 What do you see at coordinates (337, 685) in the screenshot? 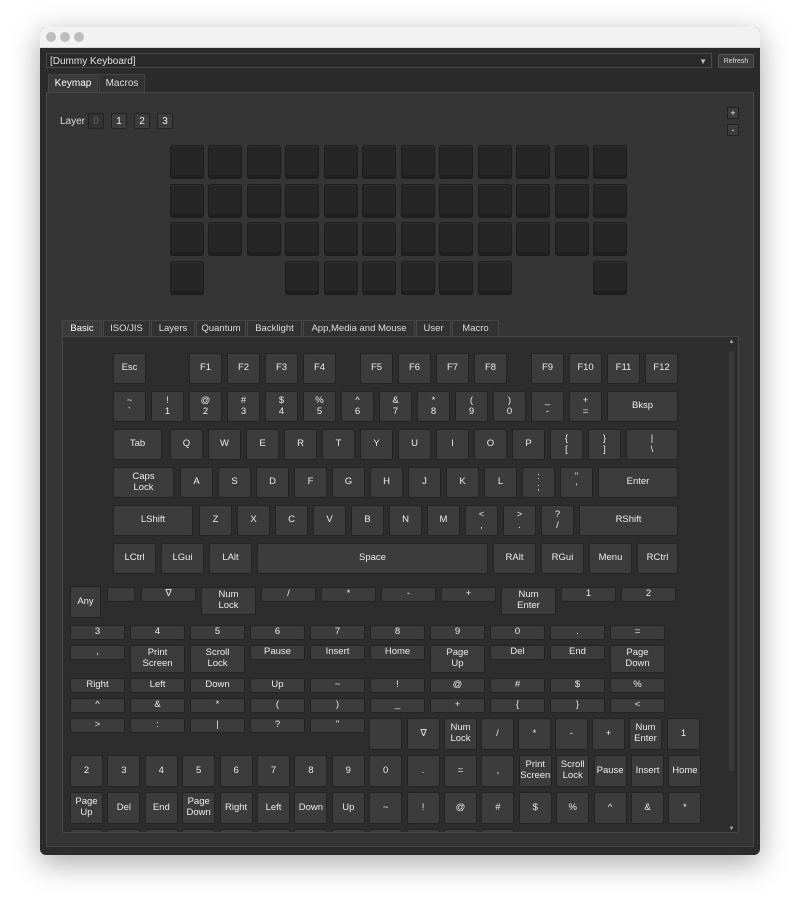
I see `keycode-key: ~` at bounding box center [337, 685].